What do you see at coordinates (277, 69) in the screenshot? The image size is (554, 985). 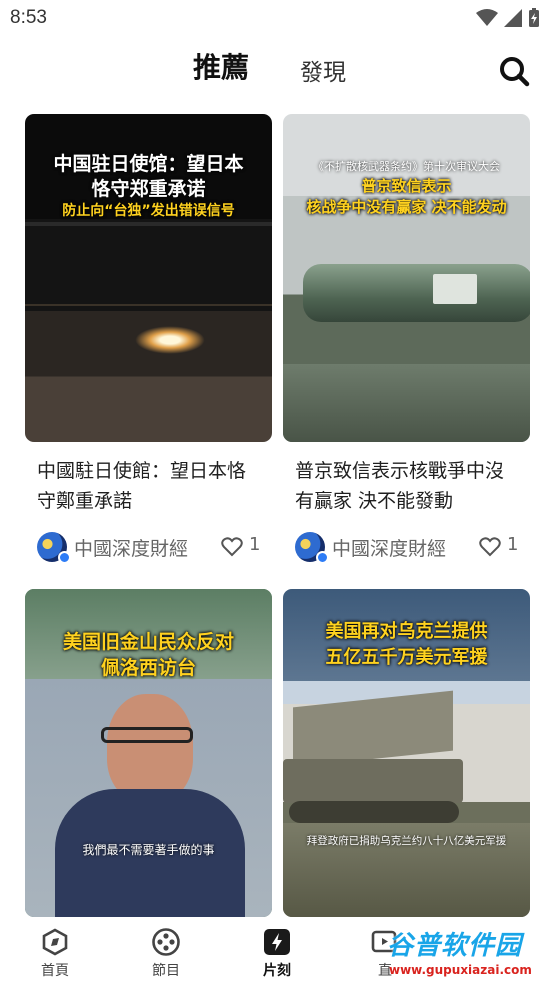 I see `top-header: 推薦 發現` at bounding box center [277, 69].